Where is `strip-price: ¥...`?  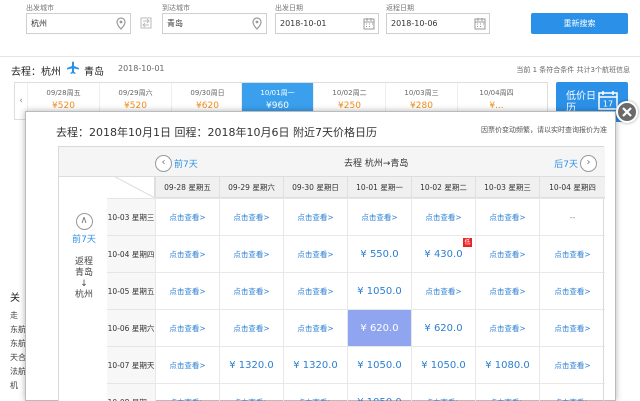
strip-price: ¥... is located at coordinates (496, 106).